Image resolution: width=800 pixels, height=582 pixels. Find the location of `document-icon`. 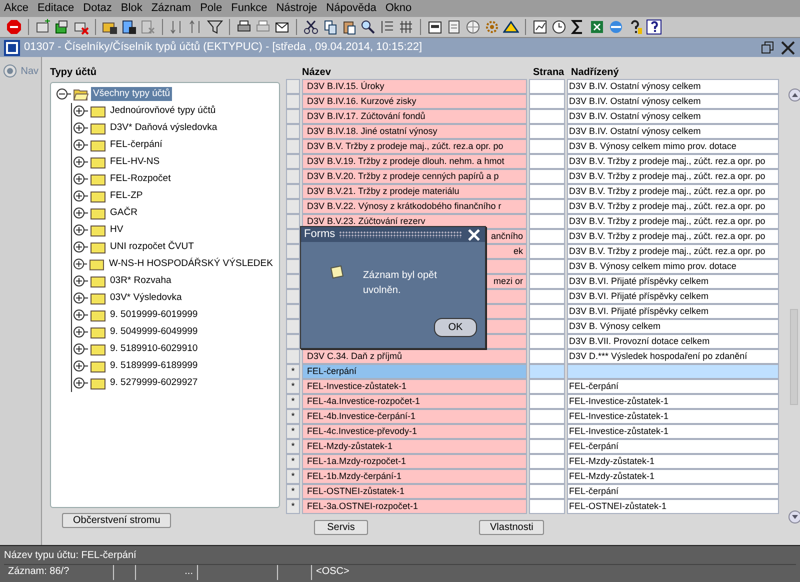

document-icon is located at coordinates (454, 27).